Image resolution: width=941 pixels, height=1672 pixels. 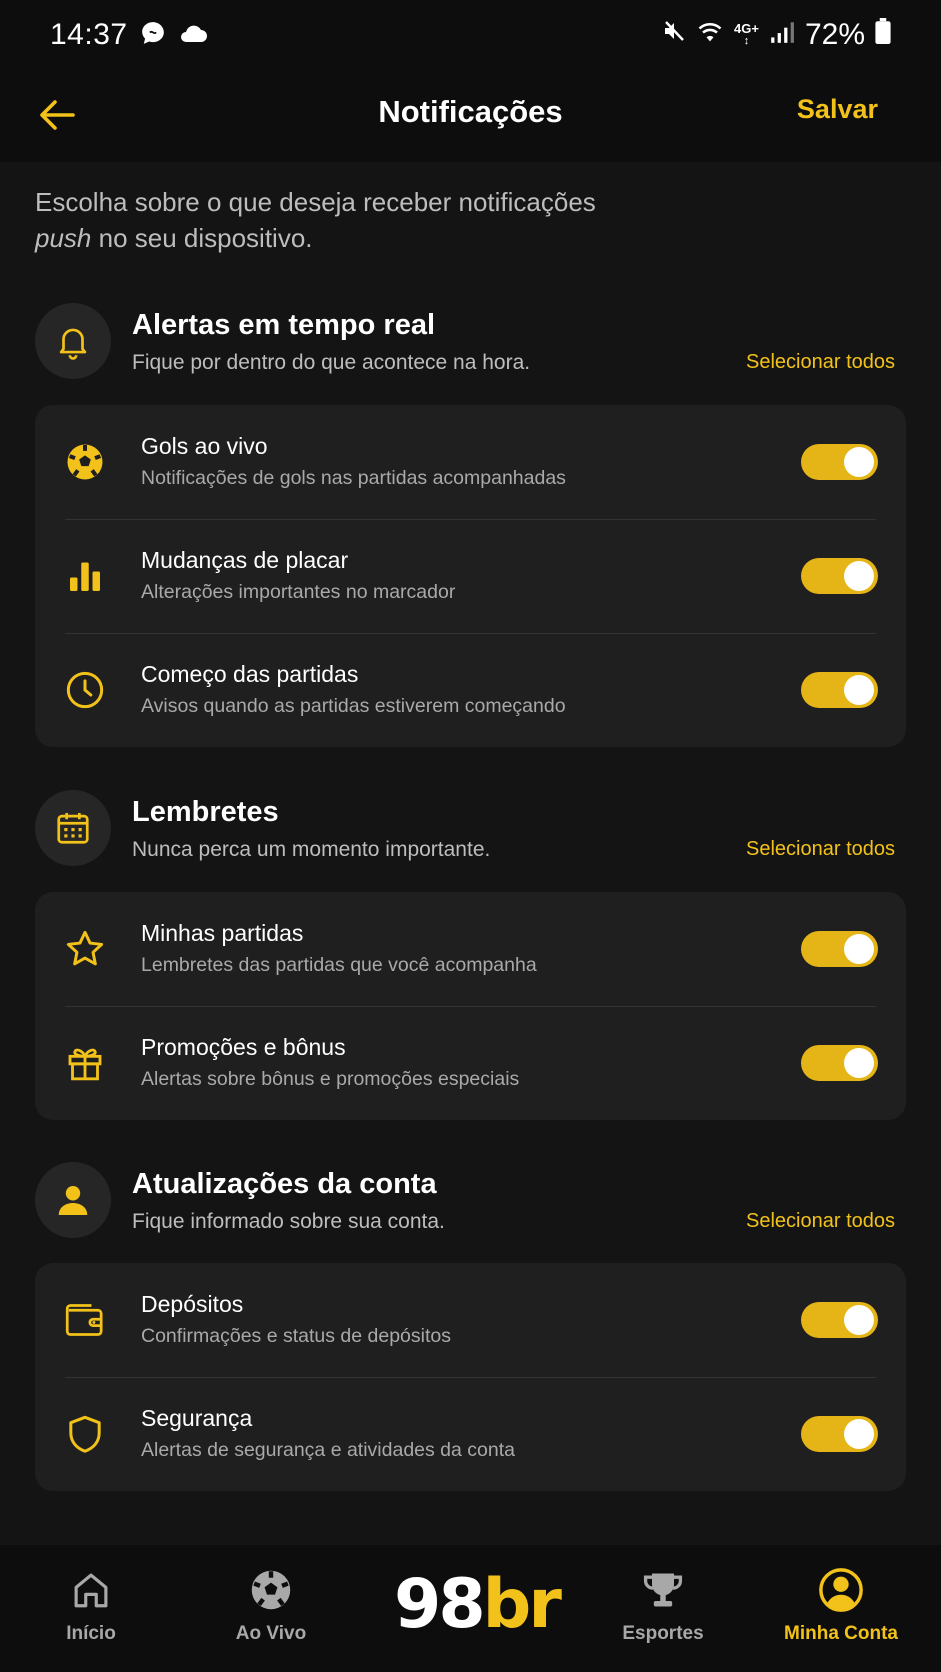 What do you see at coordinates (288, 1221) in the screenshot?
I see `section-subtitle: Fique informado sobre sua conta.` at bounding box center [288, 1221].